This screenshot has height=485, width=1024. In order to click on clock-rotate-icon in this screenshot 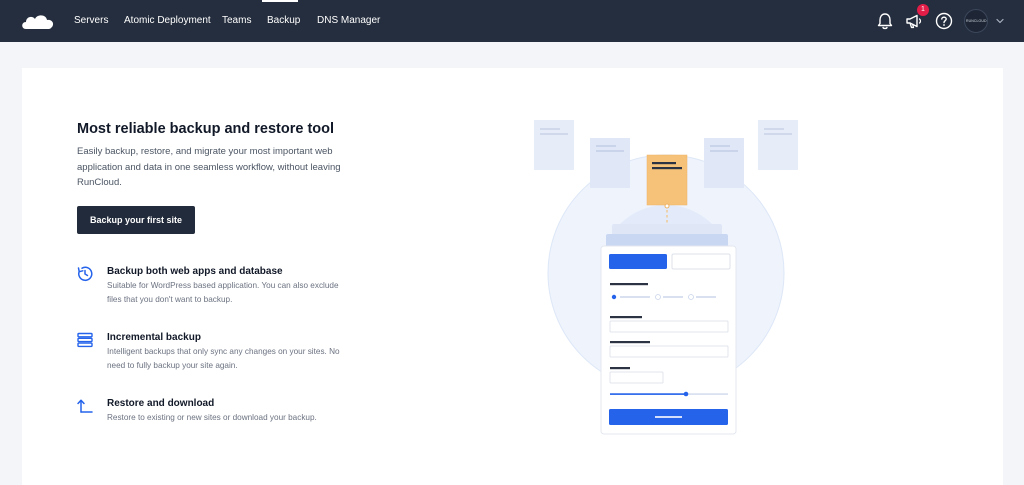, I will do `click(85, 274)`.